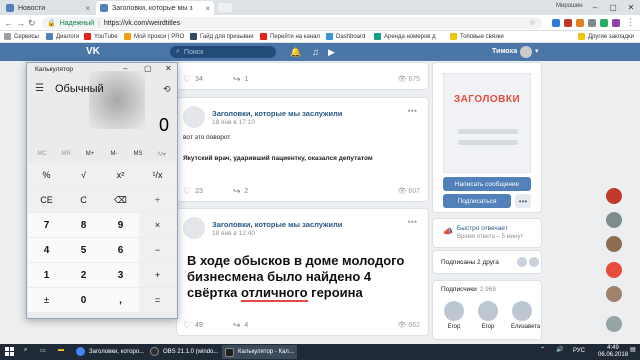 This screenshot has width=640, height=360. Describe the element at coordinates (225, 7) in the screenshot. I see `new-tab-button` at that location.